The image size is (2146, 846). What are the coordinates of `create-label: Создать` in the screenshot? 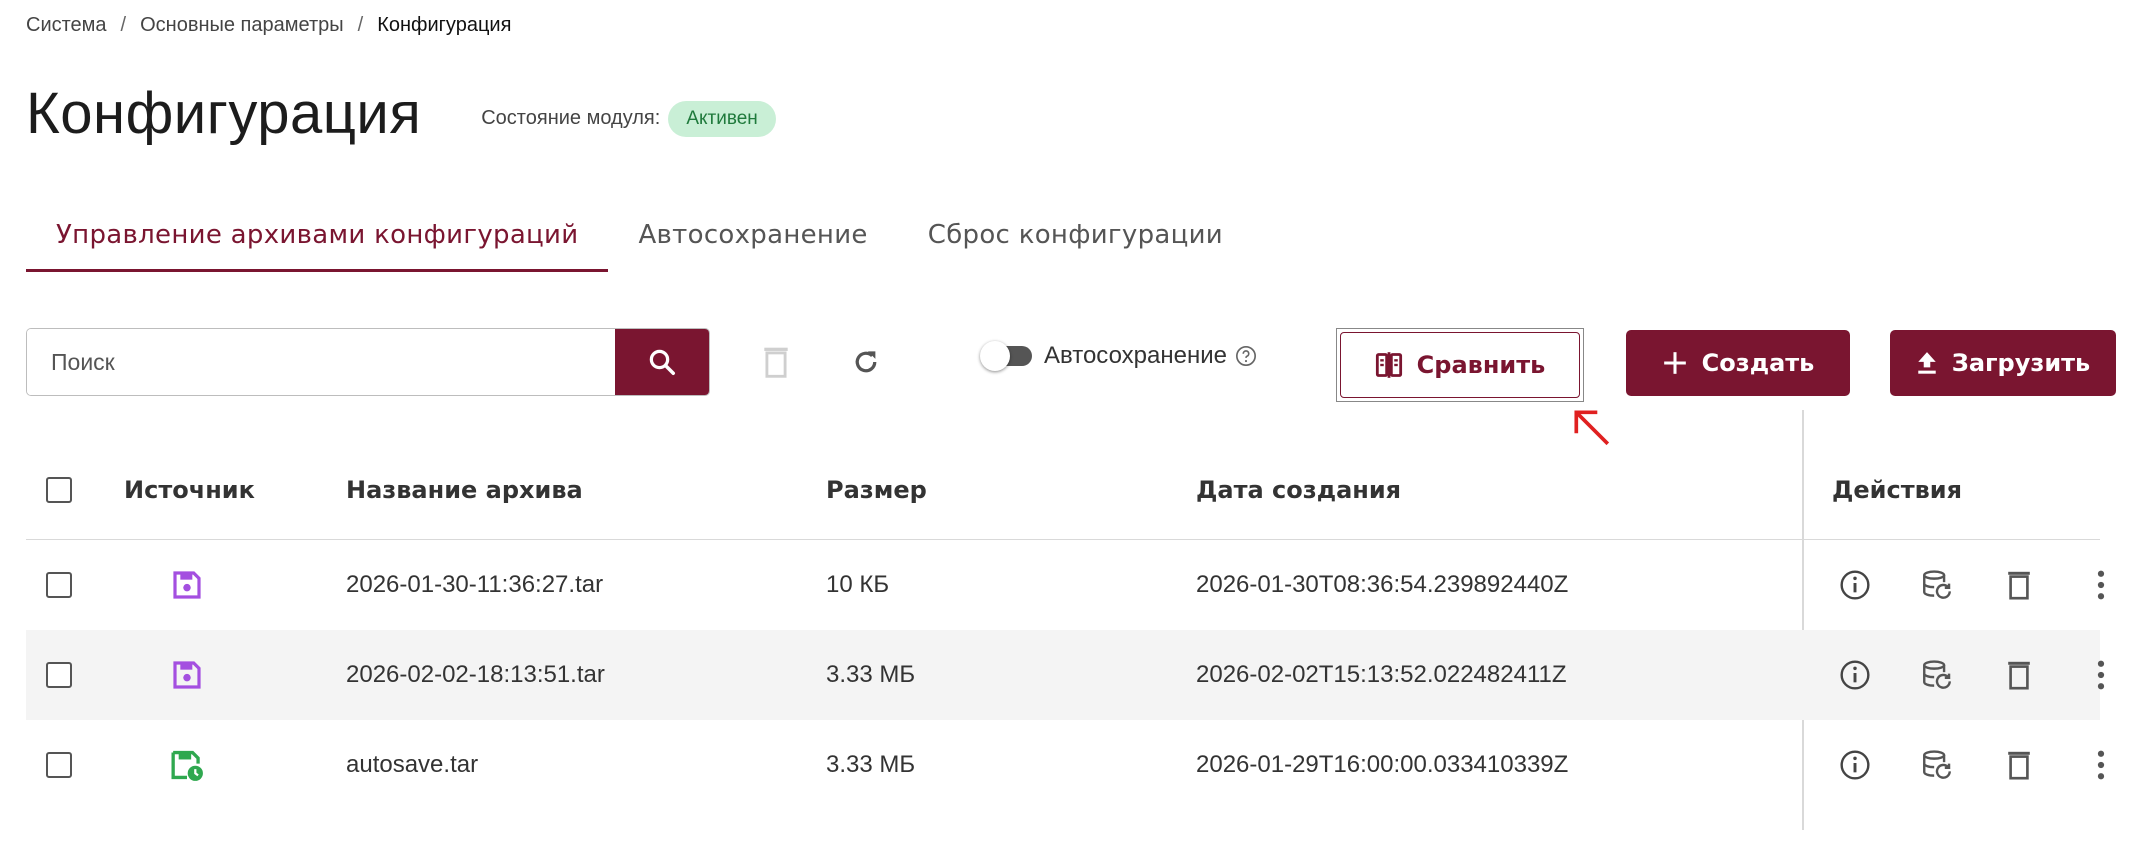 It's located at (1758, 363).